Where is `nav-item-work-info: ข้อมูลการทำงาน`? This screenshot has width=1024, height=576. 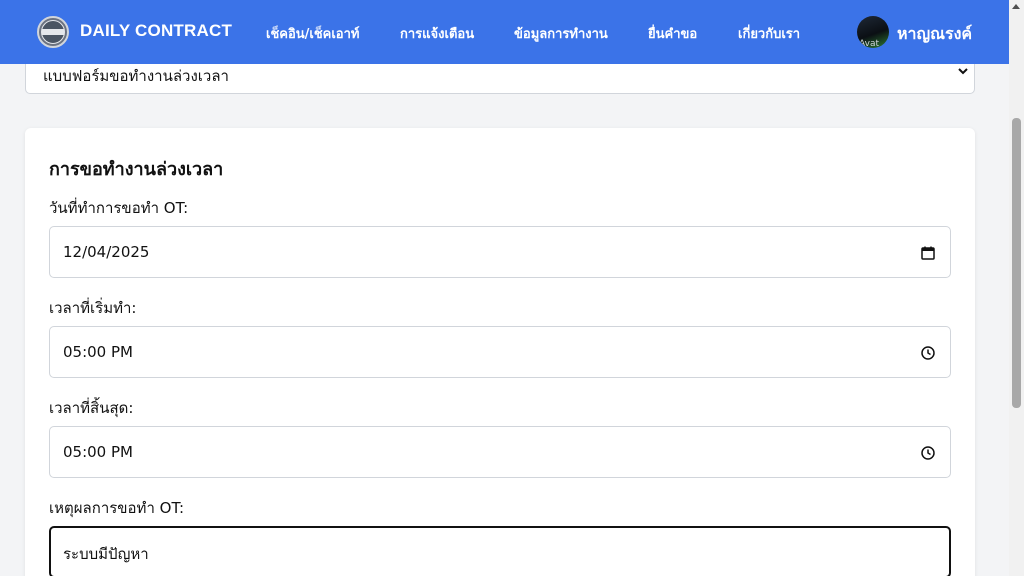
nav-item-work-info: ข้อมูลการทำงาน is located at coordinates (561, 33).